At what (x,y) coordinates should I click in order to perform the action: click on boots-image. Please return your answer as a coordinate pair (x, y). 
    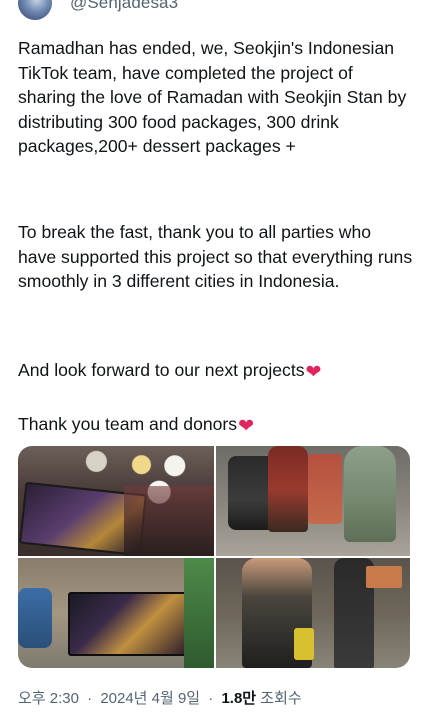
    Looking at the image, I should click on (304, 644).